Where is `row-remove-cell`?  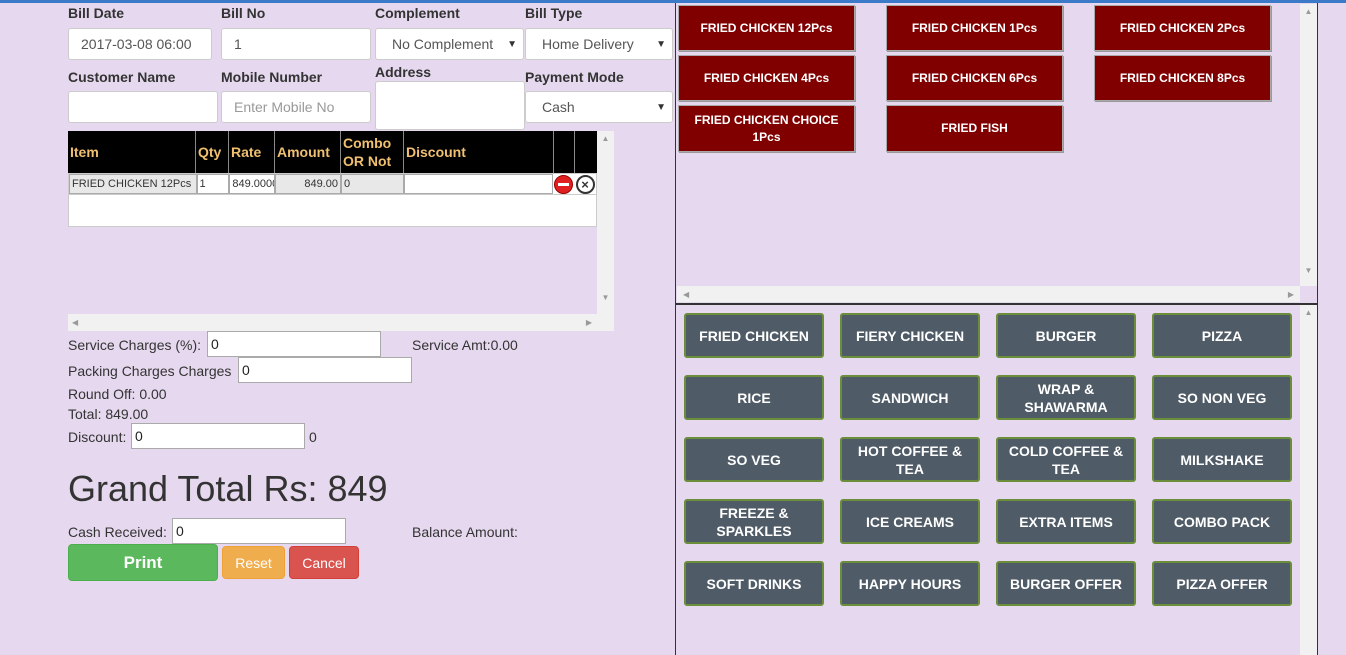 row-remove-cell is located at coordinates (563, 184).